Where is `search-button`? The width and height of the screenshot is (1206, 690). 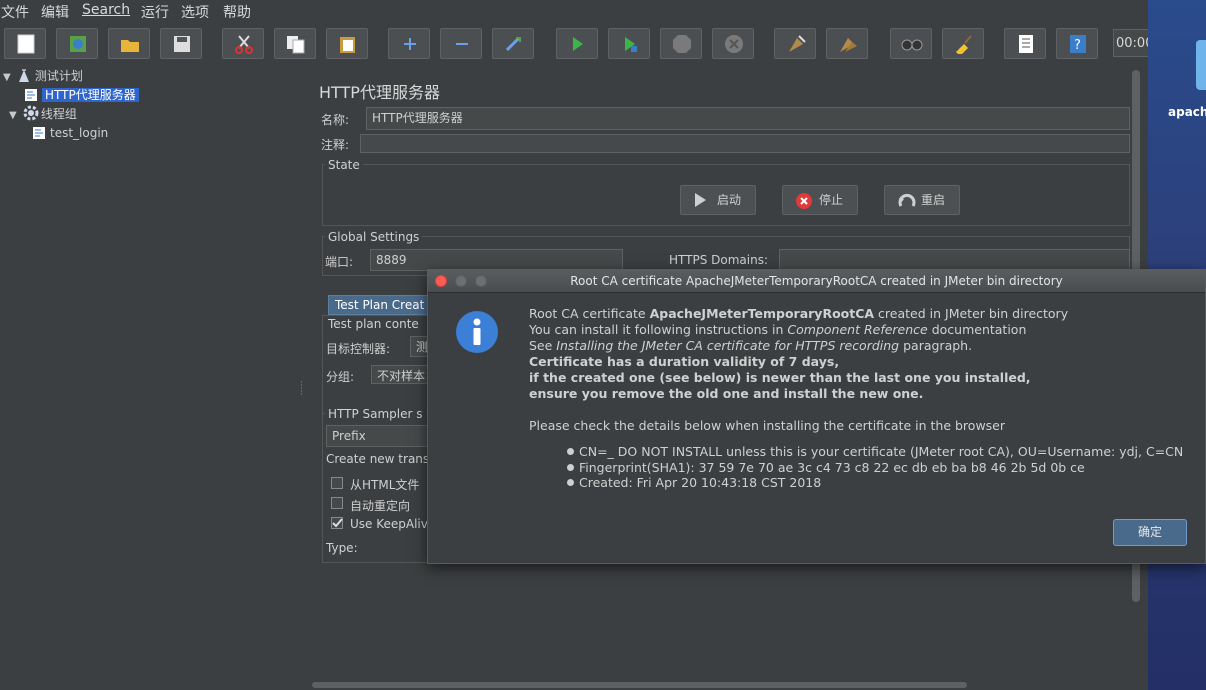 search-button is located at coordinates (911, 43).